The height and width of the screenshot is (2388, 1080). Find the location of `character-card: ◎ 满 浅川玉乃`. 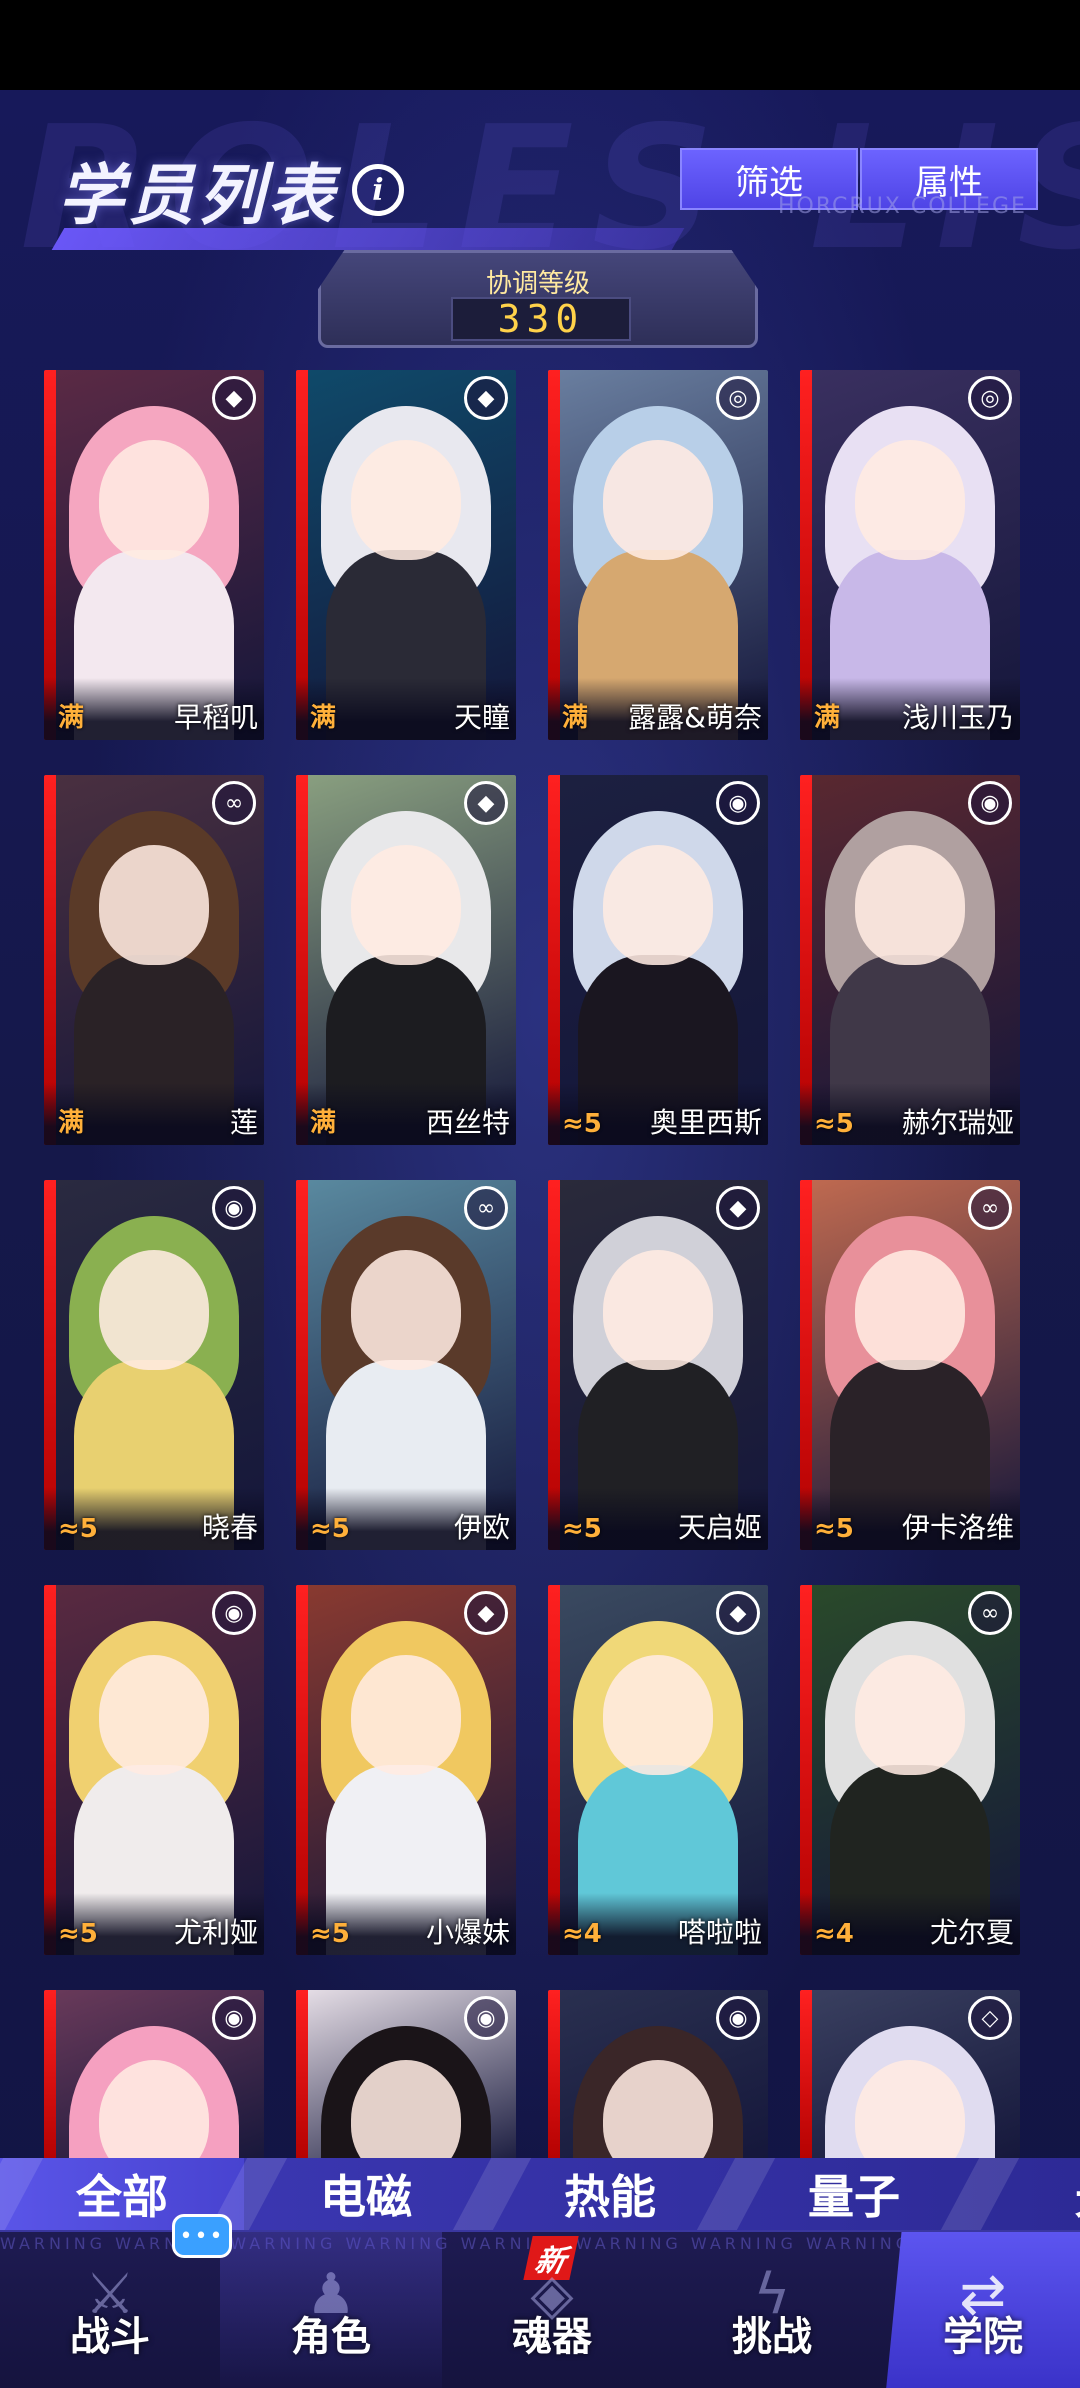

character-card: ◎ 满 浅川玉乃 is located at coordinates (910, 555).